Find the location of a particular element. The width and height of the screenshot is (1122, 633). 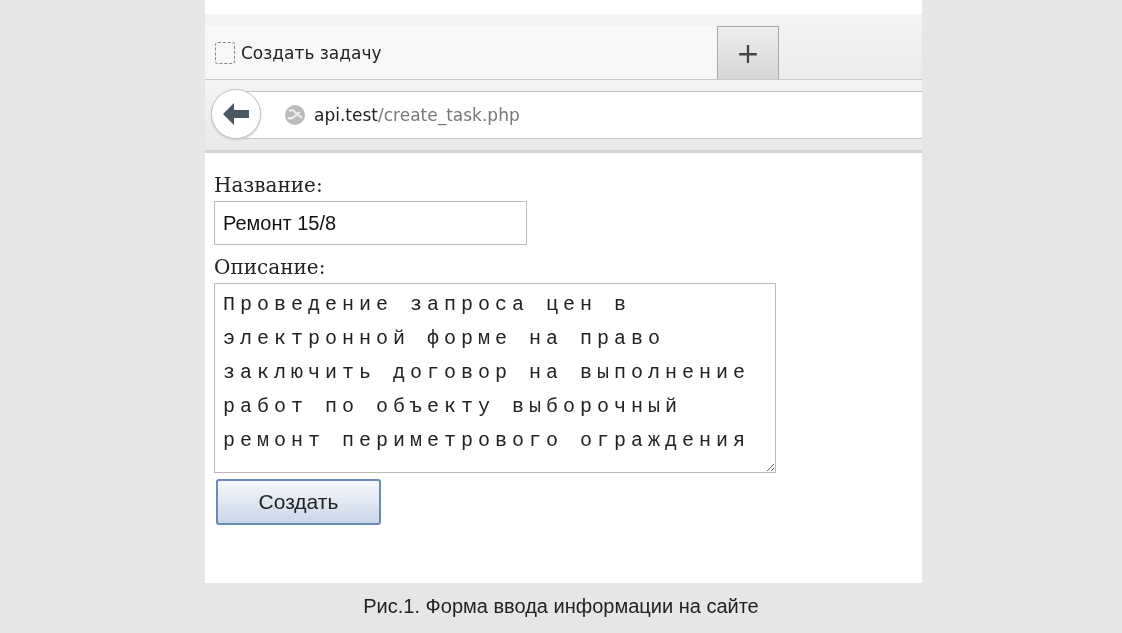

browser-tab: Создать задачу is located at coordinates (461, 52).